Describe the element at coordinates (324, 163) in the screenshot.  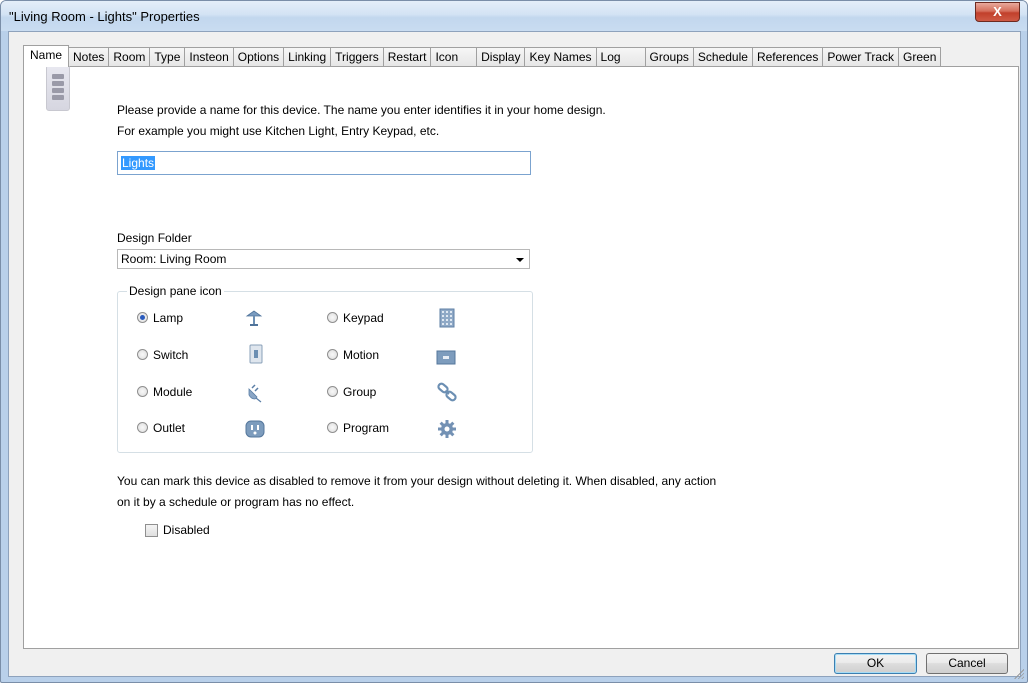
I see `device-name-input: Lights` at that location.